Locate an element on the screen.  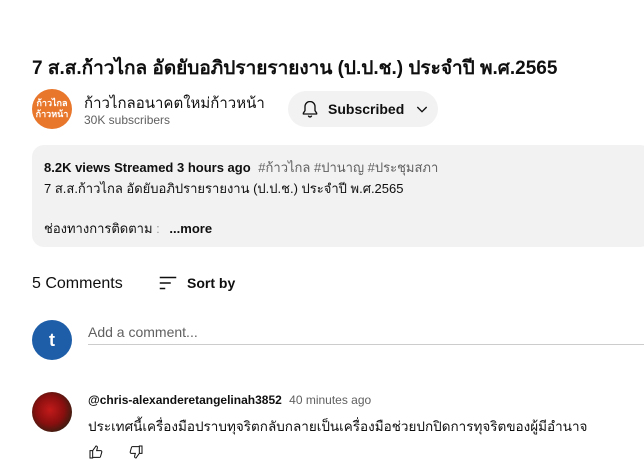
hashtags: #ก้าวไกล #ปานาญ #ประชุมสภา is located at coordinates (348, 167).